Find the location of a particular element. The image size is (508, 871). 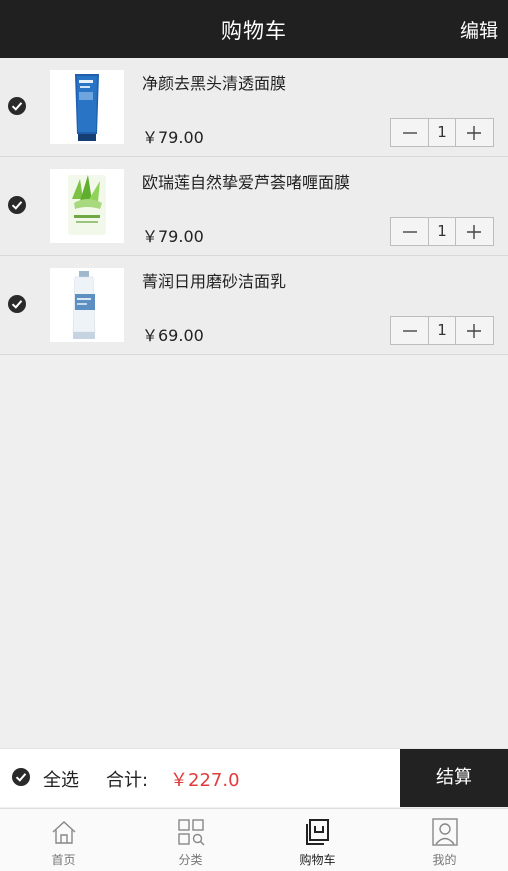

tab-label: 分类 is located at coordinates (190, 860).